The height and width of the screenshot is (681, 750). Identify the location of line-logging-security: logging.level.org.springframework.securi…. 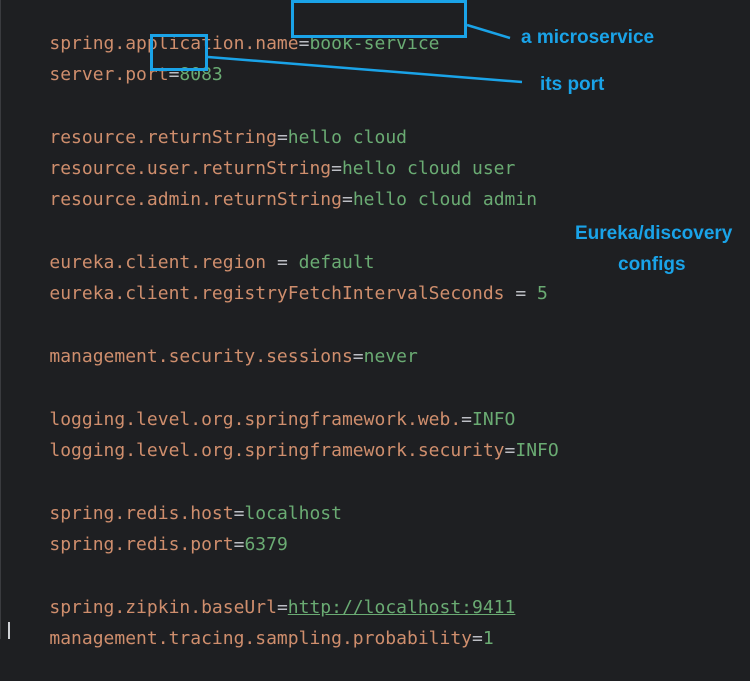
(282, 435).